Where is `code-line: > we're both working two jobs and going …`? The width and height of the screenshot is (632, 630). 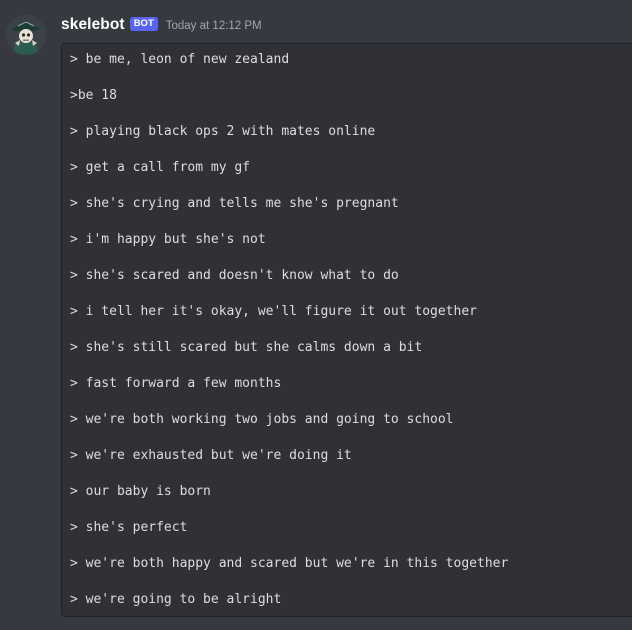
code-line: > we're both working two jobs and going … is located at coordinates (262, 419).